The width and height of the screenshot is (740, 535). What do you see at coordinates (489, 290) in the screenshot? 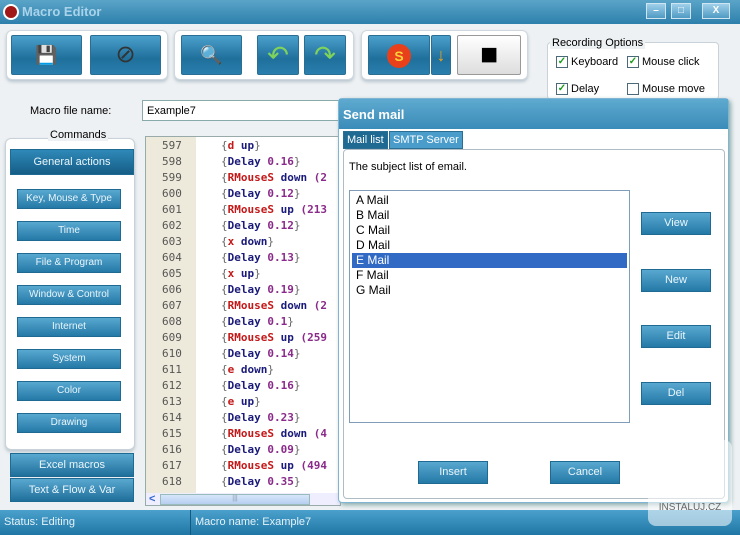
I see `mail-list-item: G Mail` at bounding box center [489, 290].